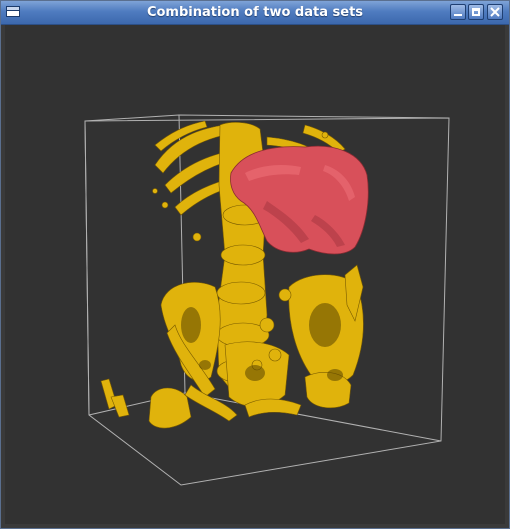 The height and width of the screenshot is (529, 510). What do you see at coordinates (476, 12) in the screenshot?
I see `maximize-button` at bounding box center [476, 12].